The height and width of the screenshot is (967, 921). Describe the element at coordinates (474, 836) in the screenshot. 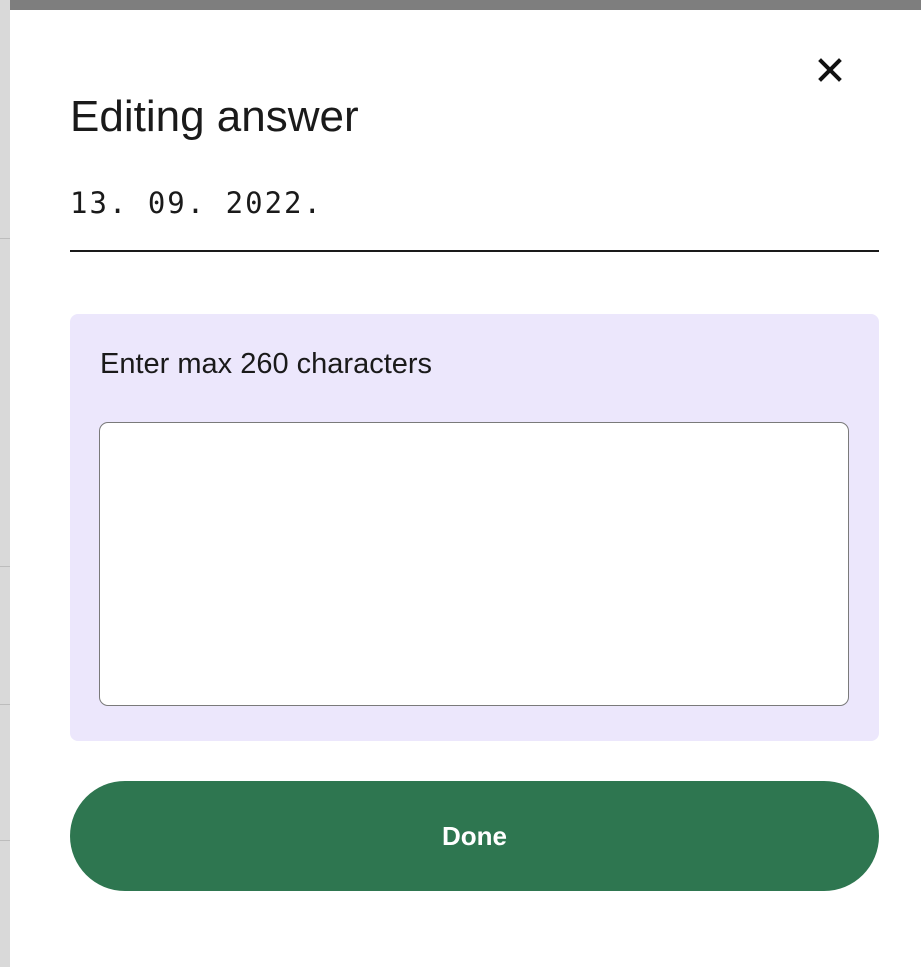

I see `done-button: Done` at that location.